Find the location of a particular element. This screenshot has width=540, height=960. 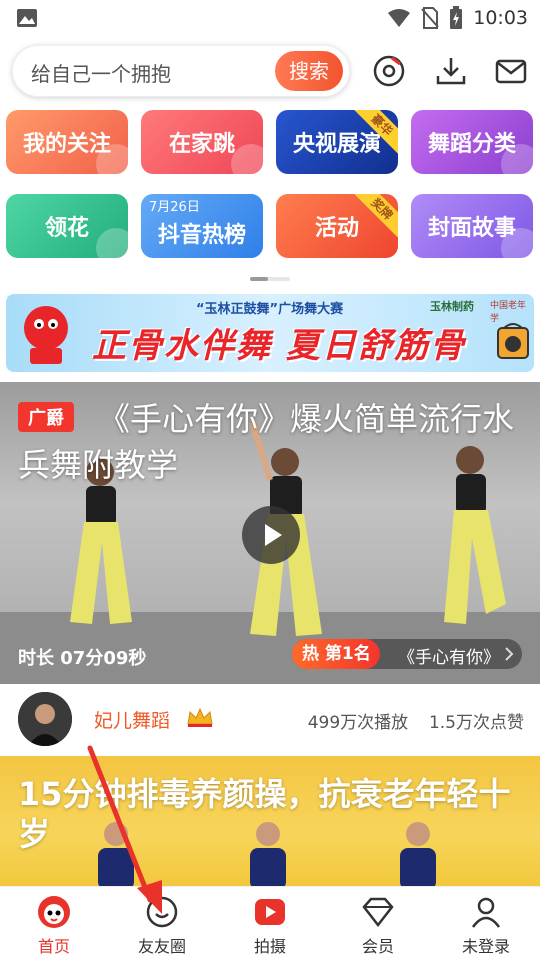

record-icon is located at coordinates (389, 71).